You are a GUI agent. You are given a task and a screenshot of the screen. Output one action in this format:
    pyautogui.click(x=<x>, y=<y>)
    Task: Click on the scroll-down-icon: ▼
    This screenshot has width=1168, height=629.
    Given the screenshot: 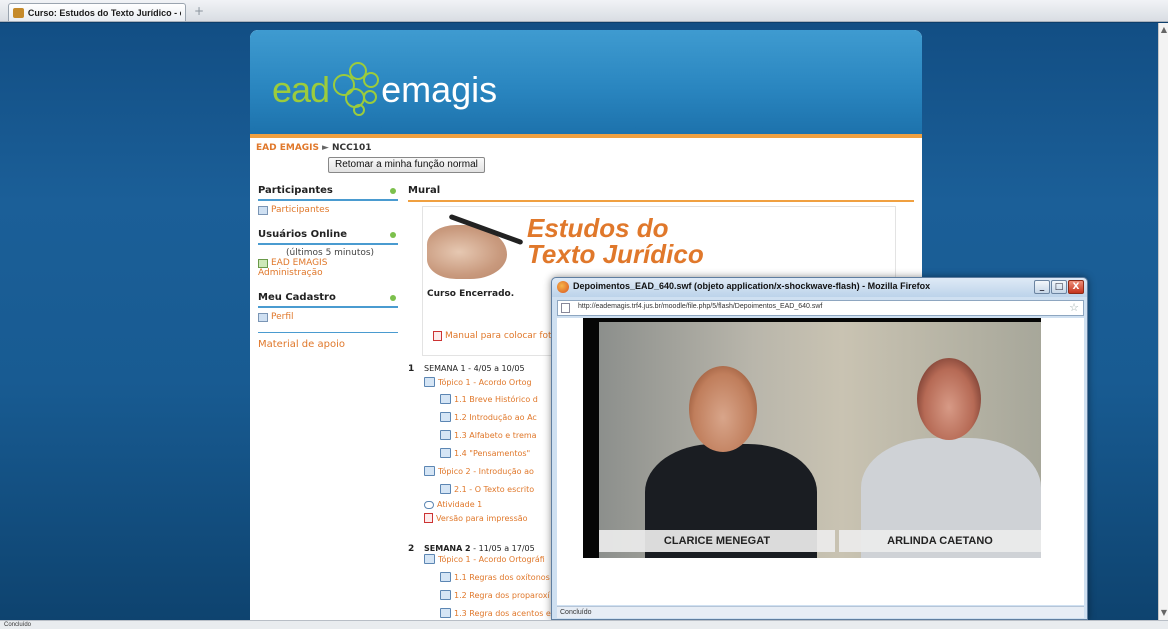 What is the action you would take?
    pyautogui.click(x=1164, y=613)
    